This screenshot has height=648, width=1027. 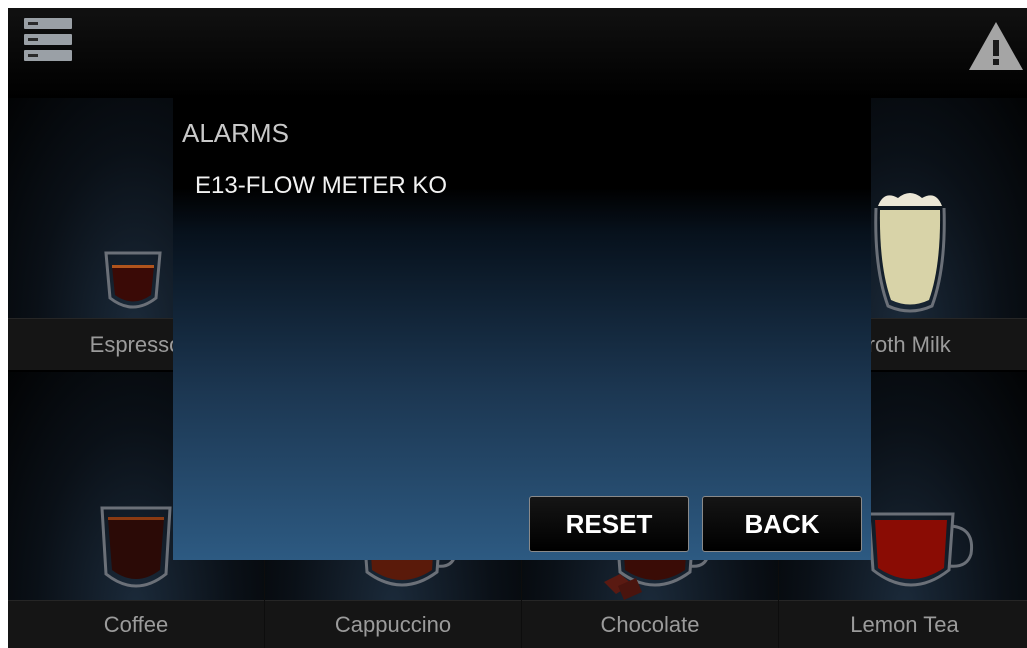 What do you see at coordinates (48, 40) in the screenshot?
I see `menu-list-icon` at bounding box center [48, 40].